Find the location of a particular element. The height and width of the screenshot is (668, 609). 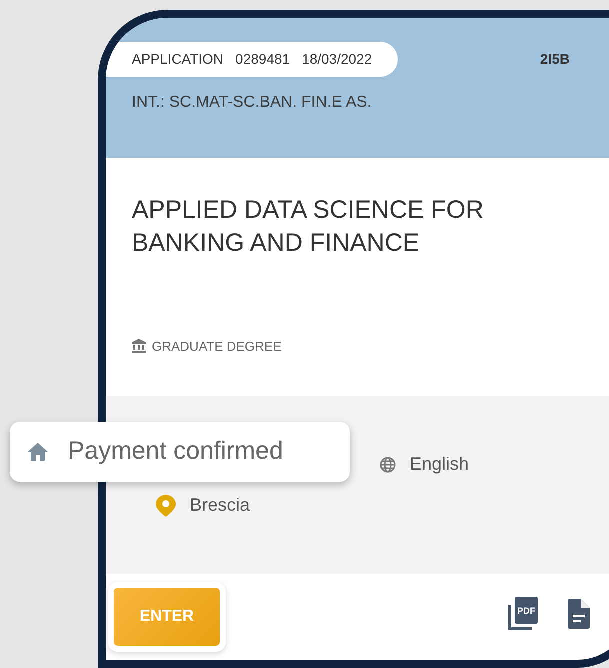

language-text: English is located at coordinates (440, 464).